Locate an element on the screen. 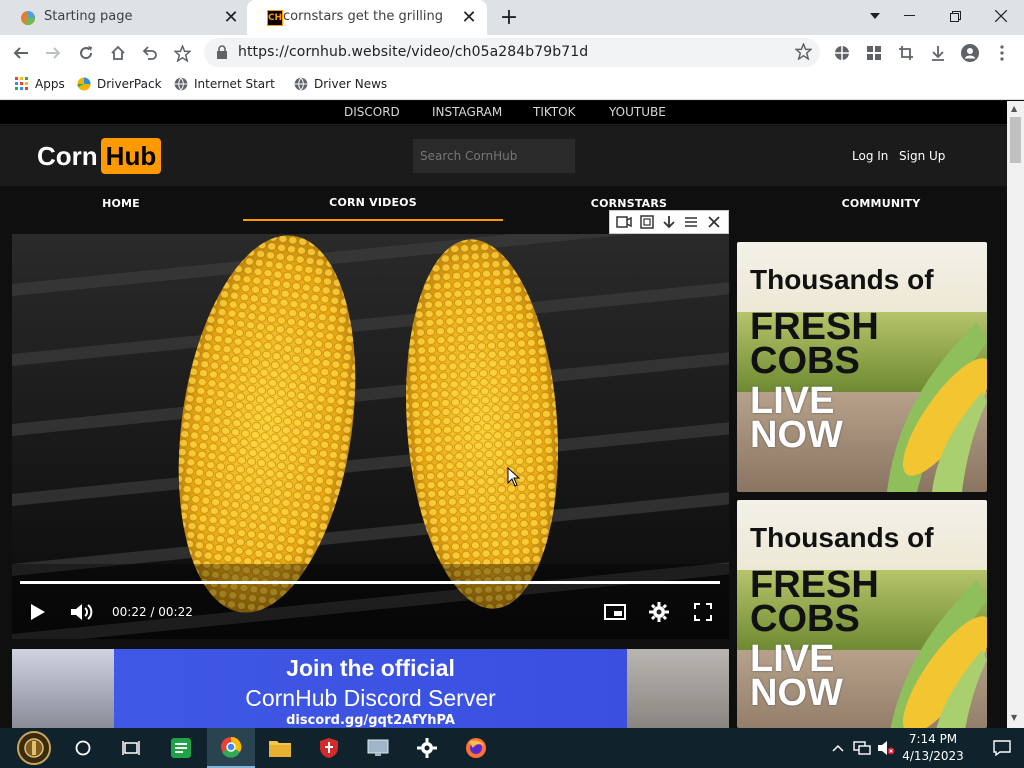 Image resolution: width=1024 pixels, height=768 pixels. play-icon is located at coordinates (38, 612).